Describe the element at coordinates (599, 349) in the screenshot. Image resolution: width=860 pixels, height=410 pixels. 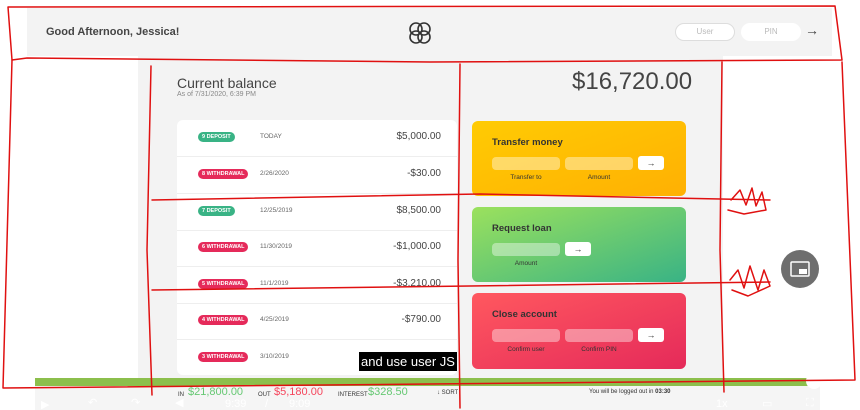
I see `confirm-pin-label: Confirm PIN` at that location.